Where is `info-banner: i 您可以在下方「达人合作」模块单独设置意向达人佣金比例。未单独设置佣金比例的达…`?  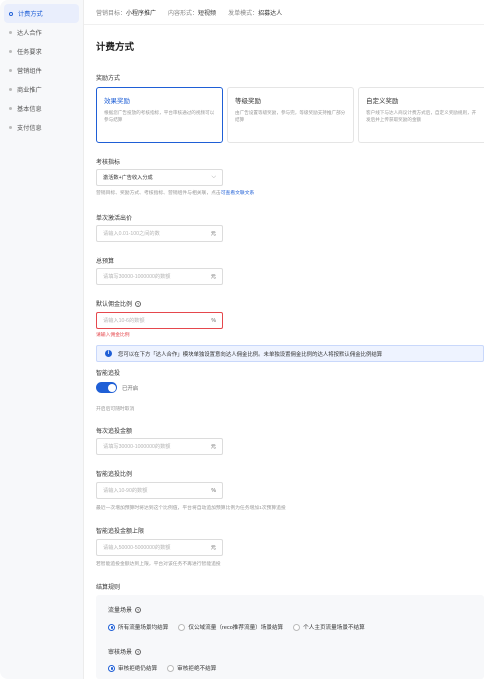 info-banner: i 您可以在下方「达人合作」模块单独设置意向达人佣金比例。未单独设置佣金比例的达… is located at coordinates (290, 353).